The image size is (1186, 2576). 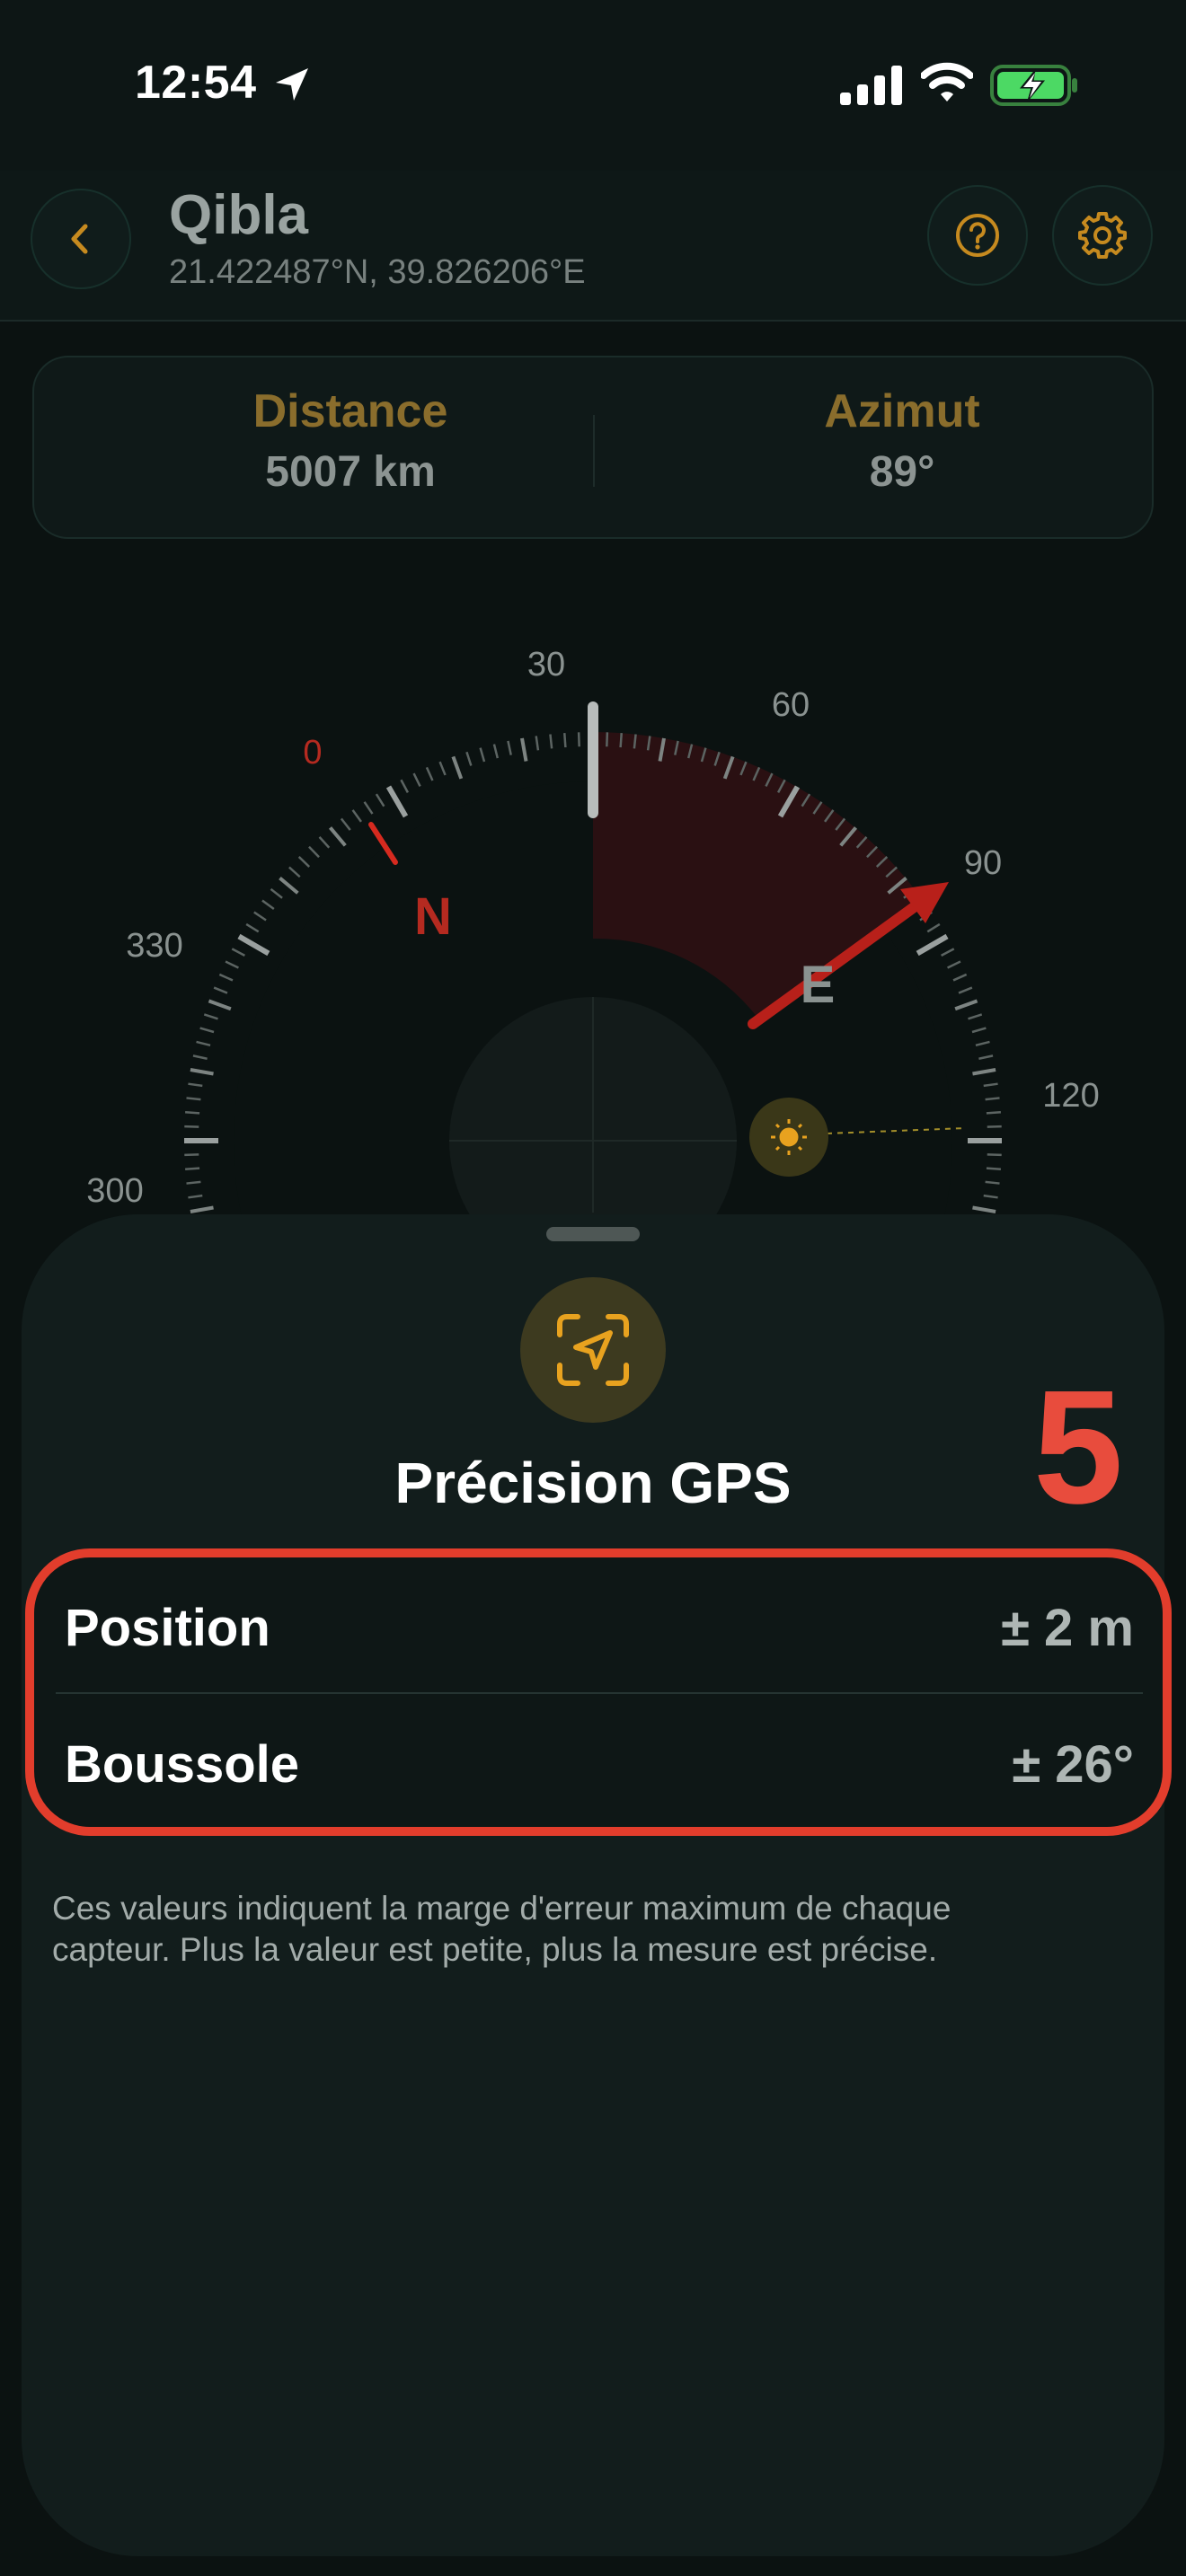 What do you see at coordinates (239, 215) in the screenshot?
I see `page-title: Qibla` at bounding box center [239, 215].